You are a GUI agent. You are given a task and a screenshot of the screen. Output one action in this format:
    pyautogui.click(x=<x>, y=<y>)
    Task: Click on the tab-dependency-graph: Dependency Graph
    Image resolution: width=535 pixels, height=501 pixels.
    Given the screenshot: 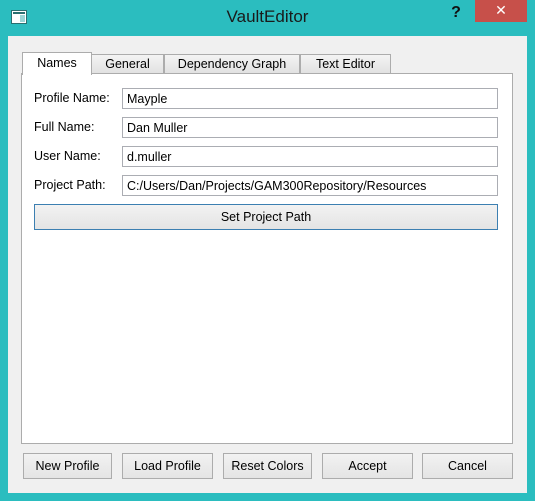 What is the action you would take?
    pyautogui.click(x=232, y=64)
    